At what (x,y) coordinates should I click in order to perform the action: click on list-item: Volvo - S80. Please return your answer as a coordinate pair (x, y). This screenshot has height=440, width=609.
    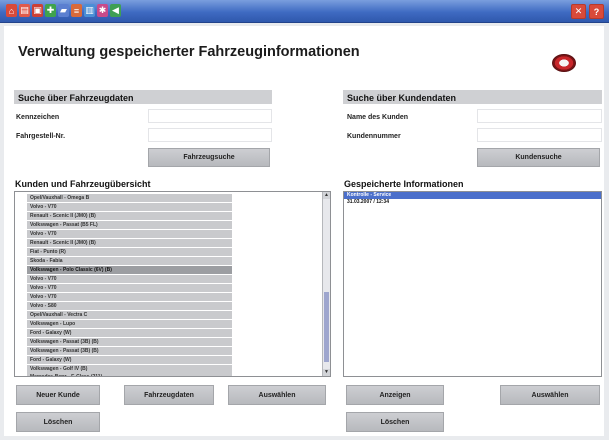
    Looking at the image, I should click on (129, 305).